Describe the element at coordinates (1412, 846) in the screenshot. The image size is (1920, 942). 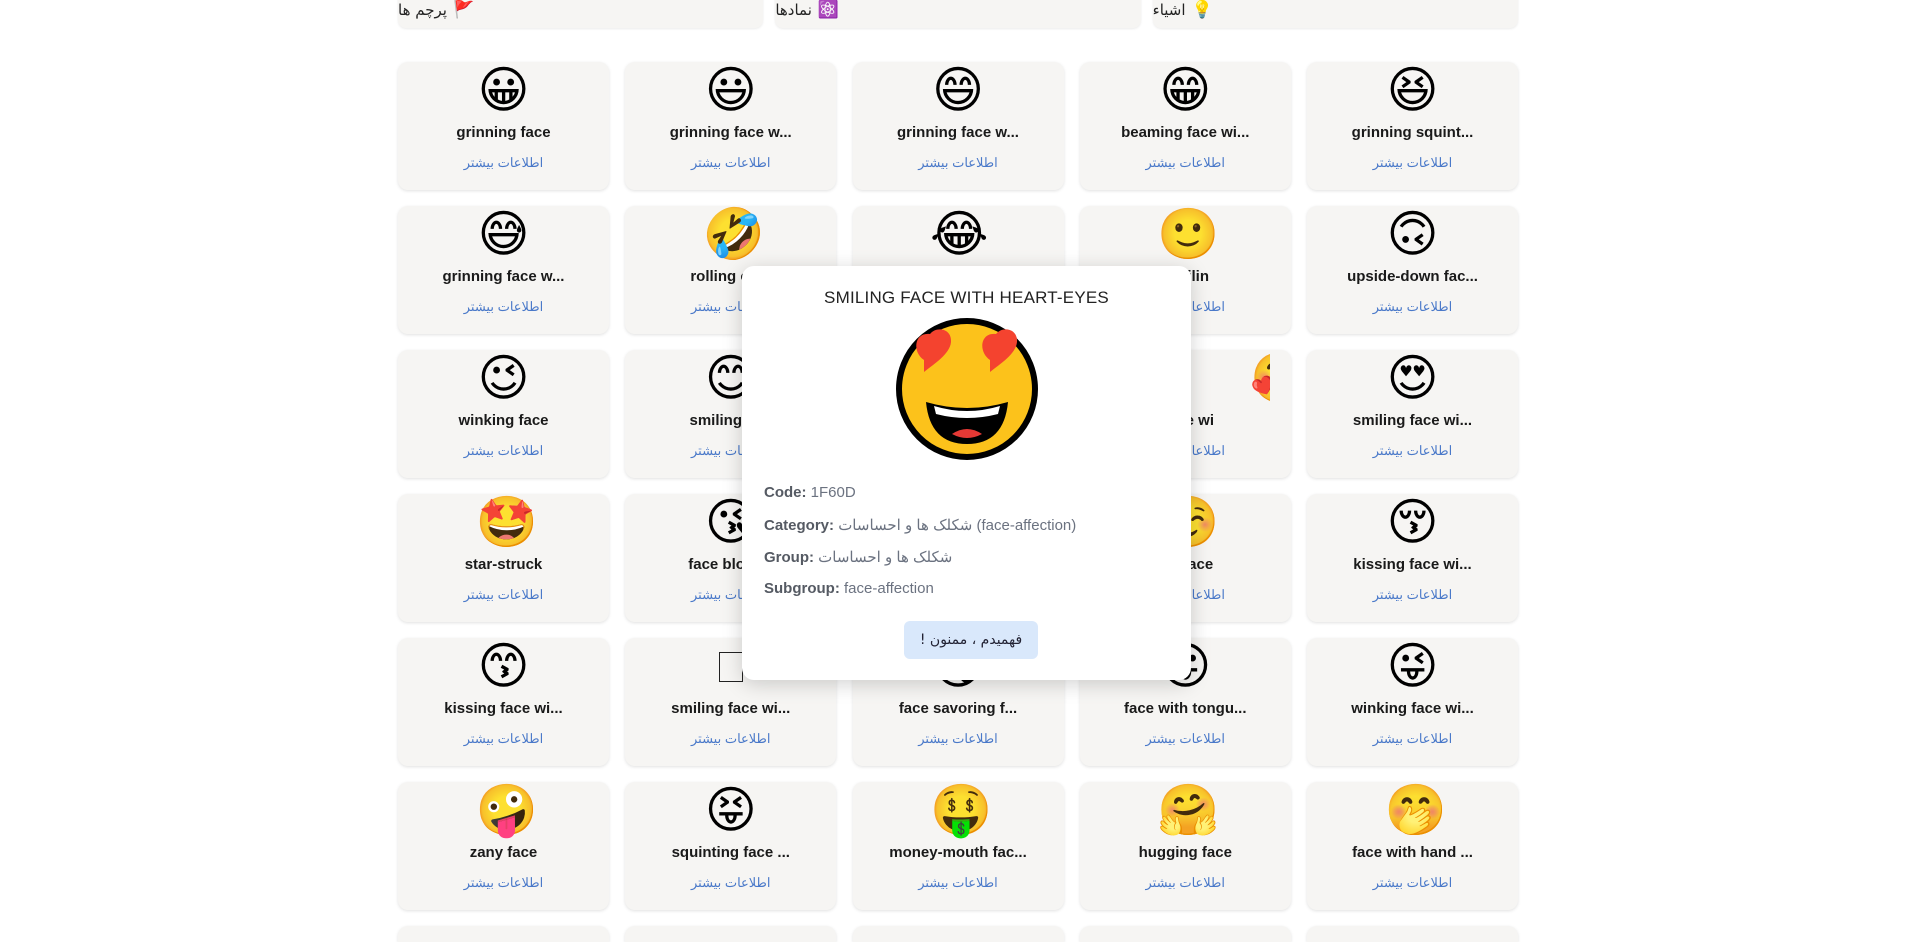
I see `emoji-card: 🤭 face with hand ... اطلاعات بیشتر` at that location.